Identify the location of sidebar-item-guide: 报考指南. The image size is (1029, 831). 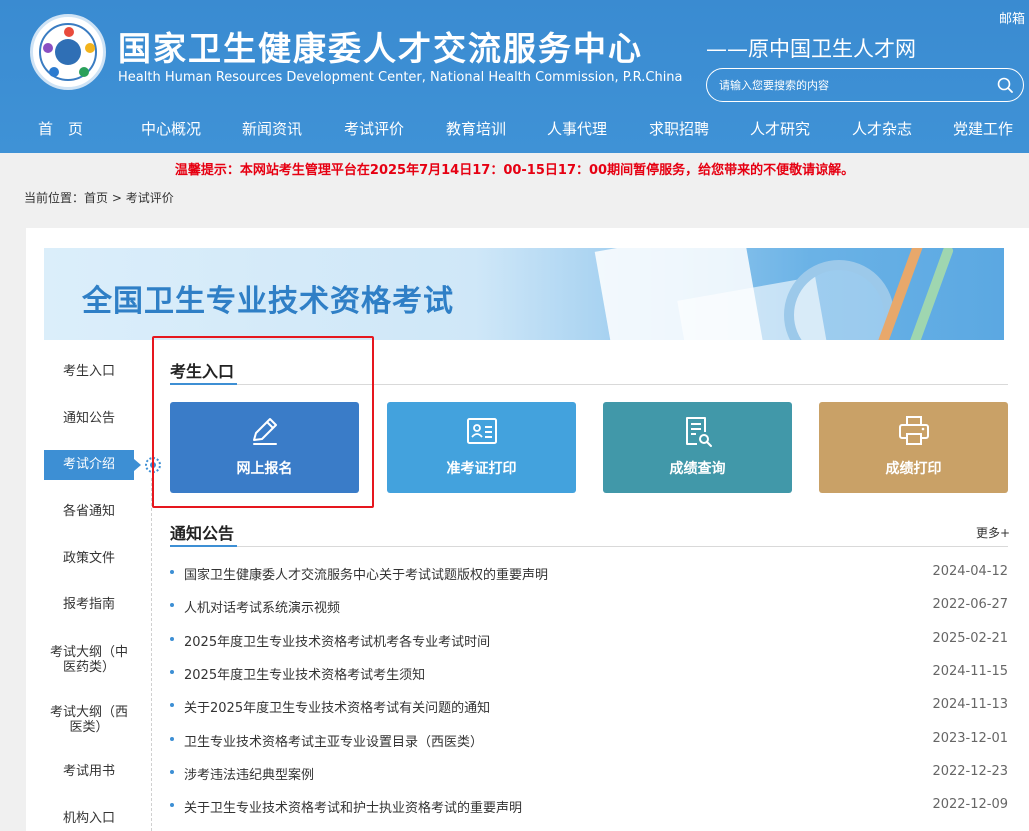
(89, 604).